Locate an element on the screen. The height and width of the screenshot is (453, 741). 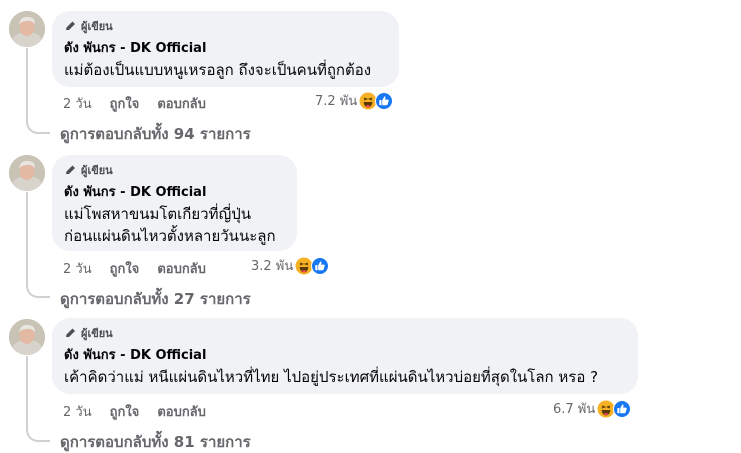
comment-line: แม่โพสหาขนมโตเกียวที่ญี่ปุ่น is located at coordinates (158, 214).